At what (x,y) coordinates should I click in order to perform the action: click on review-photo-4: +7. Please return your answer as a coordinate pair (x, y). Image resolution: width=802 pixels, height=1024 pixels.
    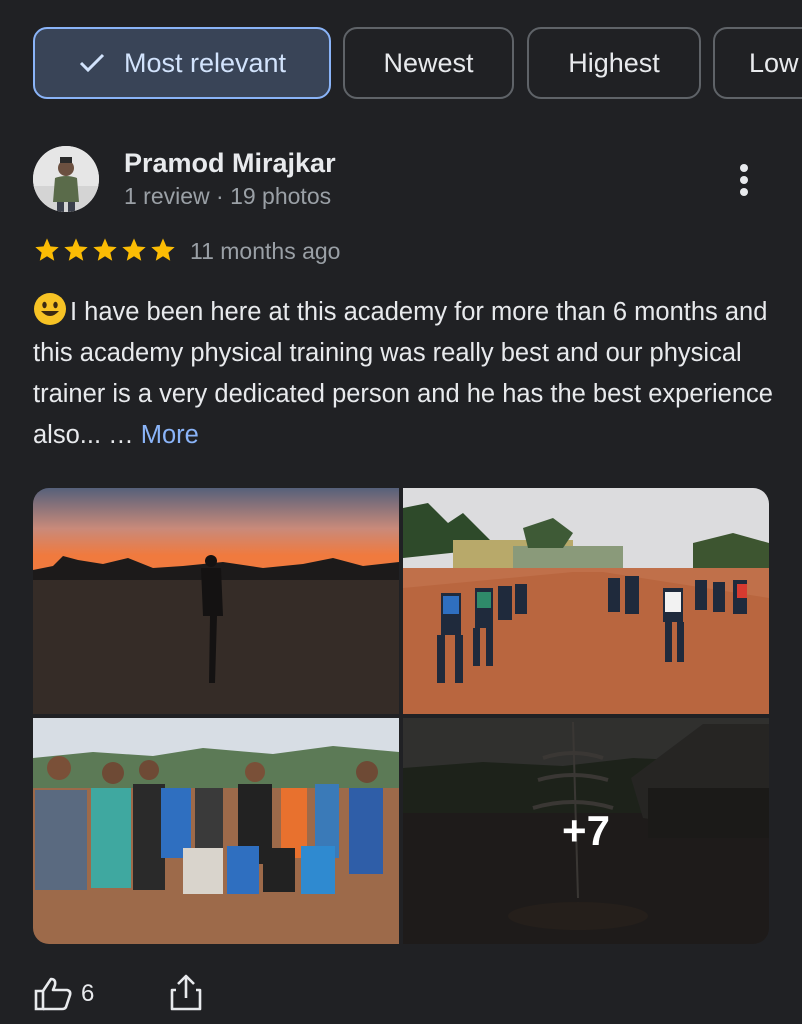
    Looking at the image, I should click on (586, 831).